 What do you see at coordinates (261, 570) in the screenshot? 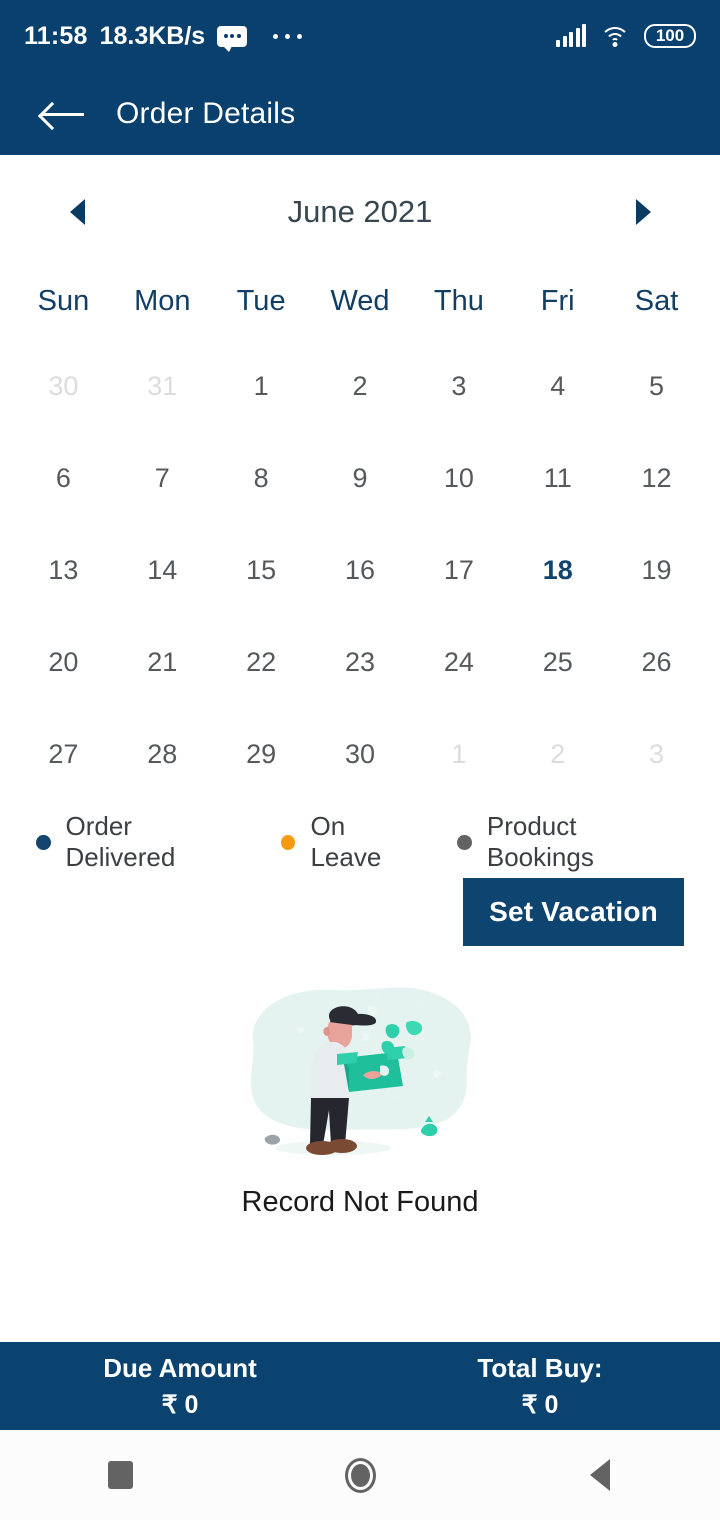
I see `calendar-day-15: 15` at bounding box center [261, 570].